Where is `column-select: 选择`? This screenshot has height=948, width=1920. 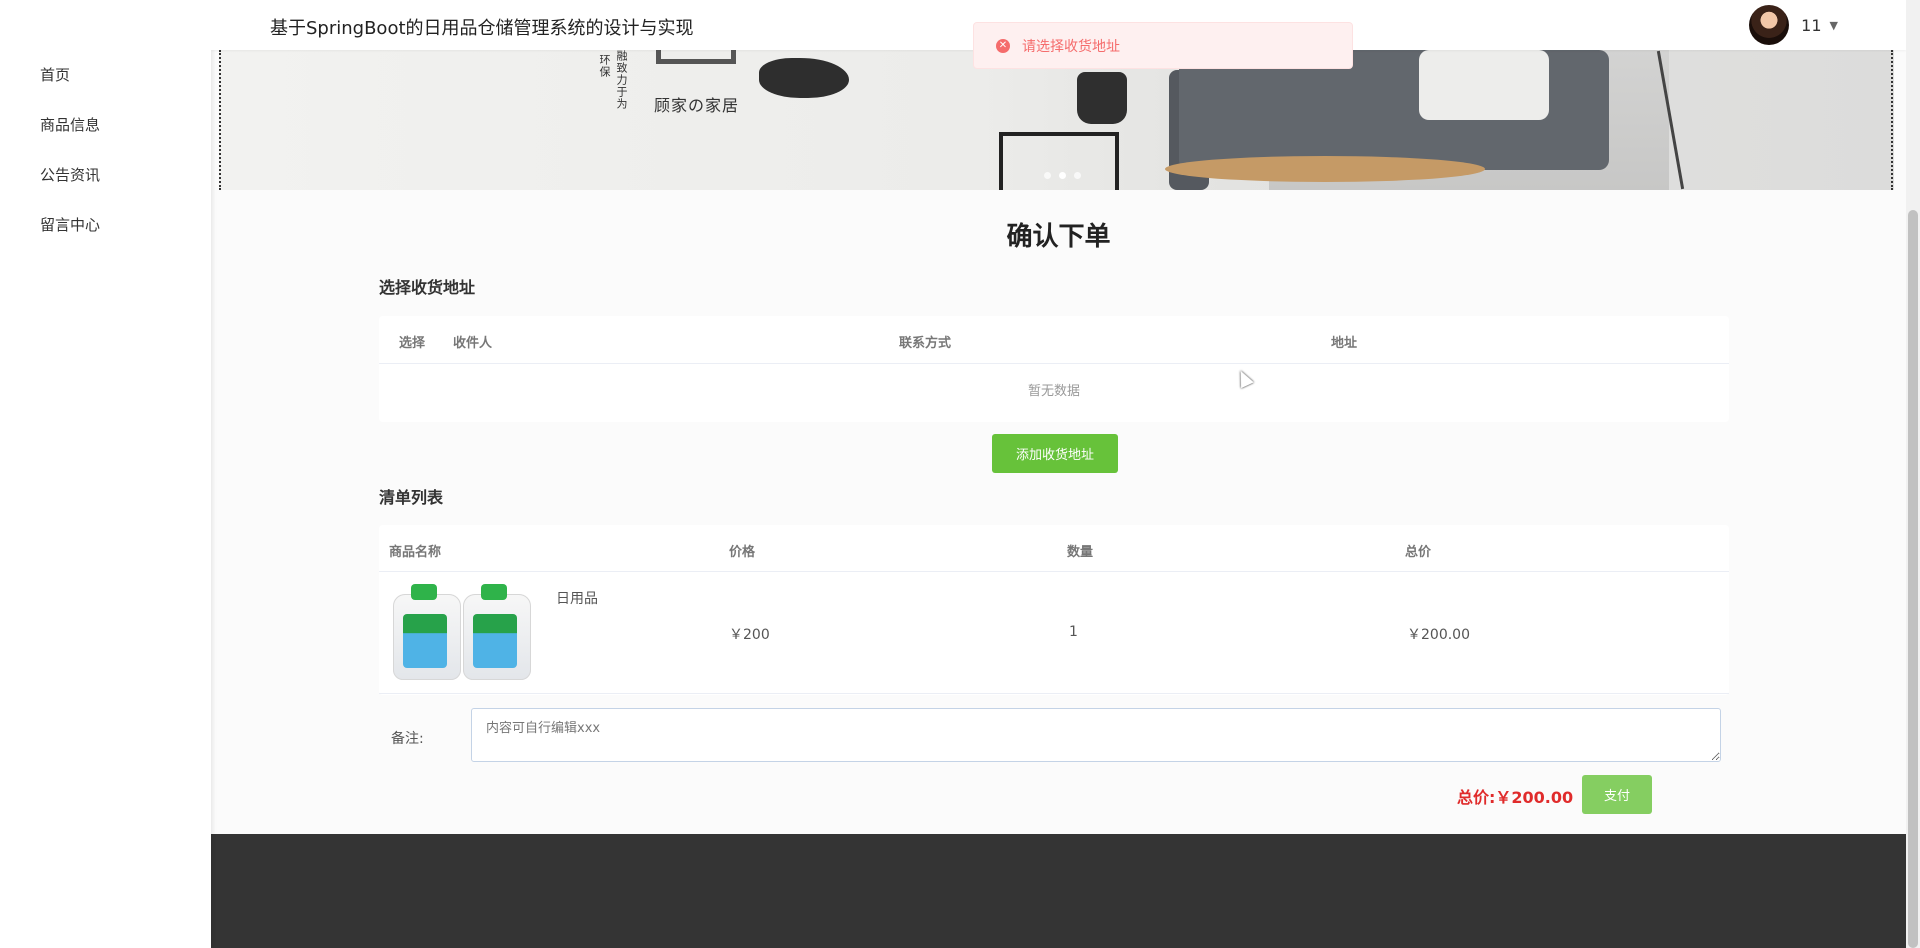
column-select: 选择 is located at coordinates (412, 343).